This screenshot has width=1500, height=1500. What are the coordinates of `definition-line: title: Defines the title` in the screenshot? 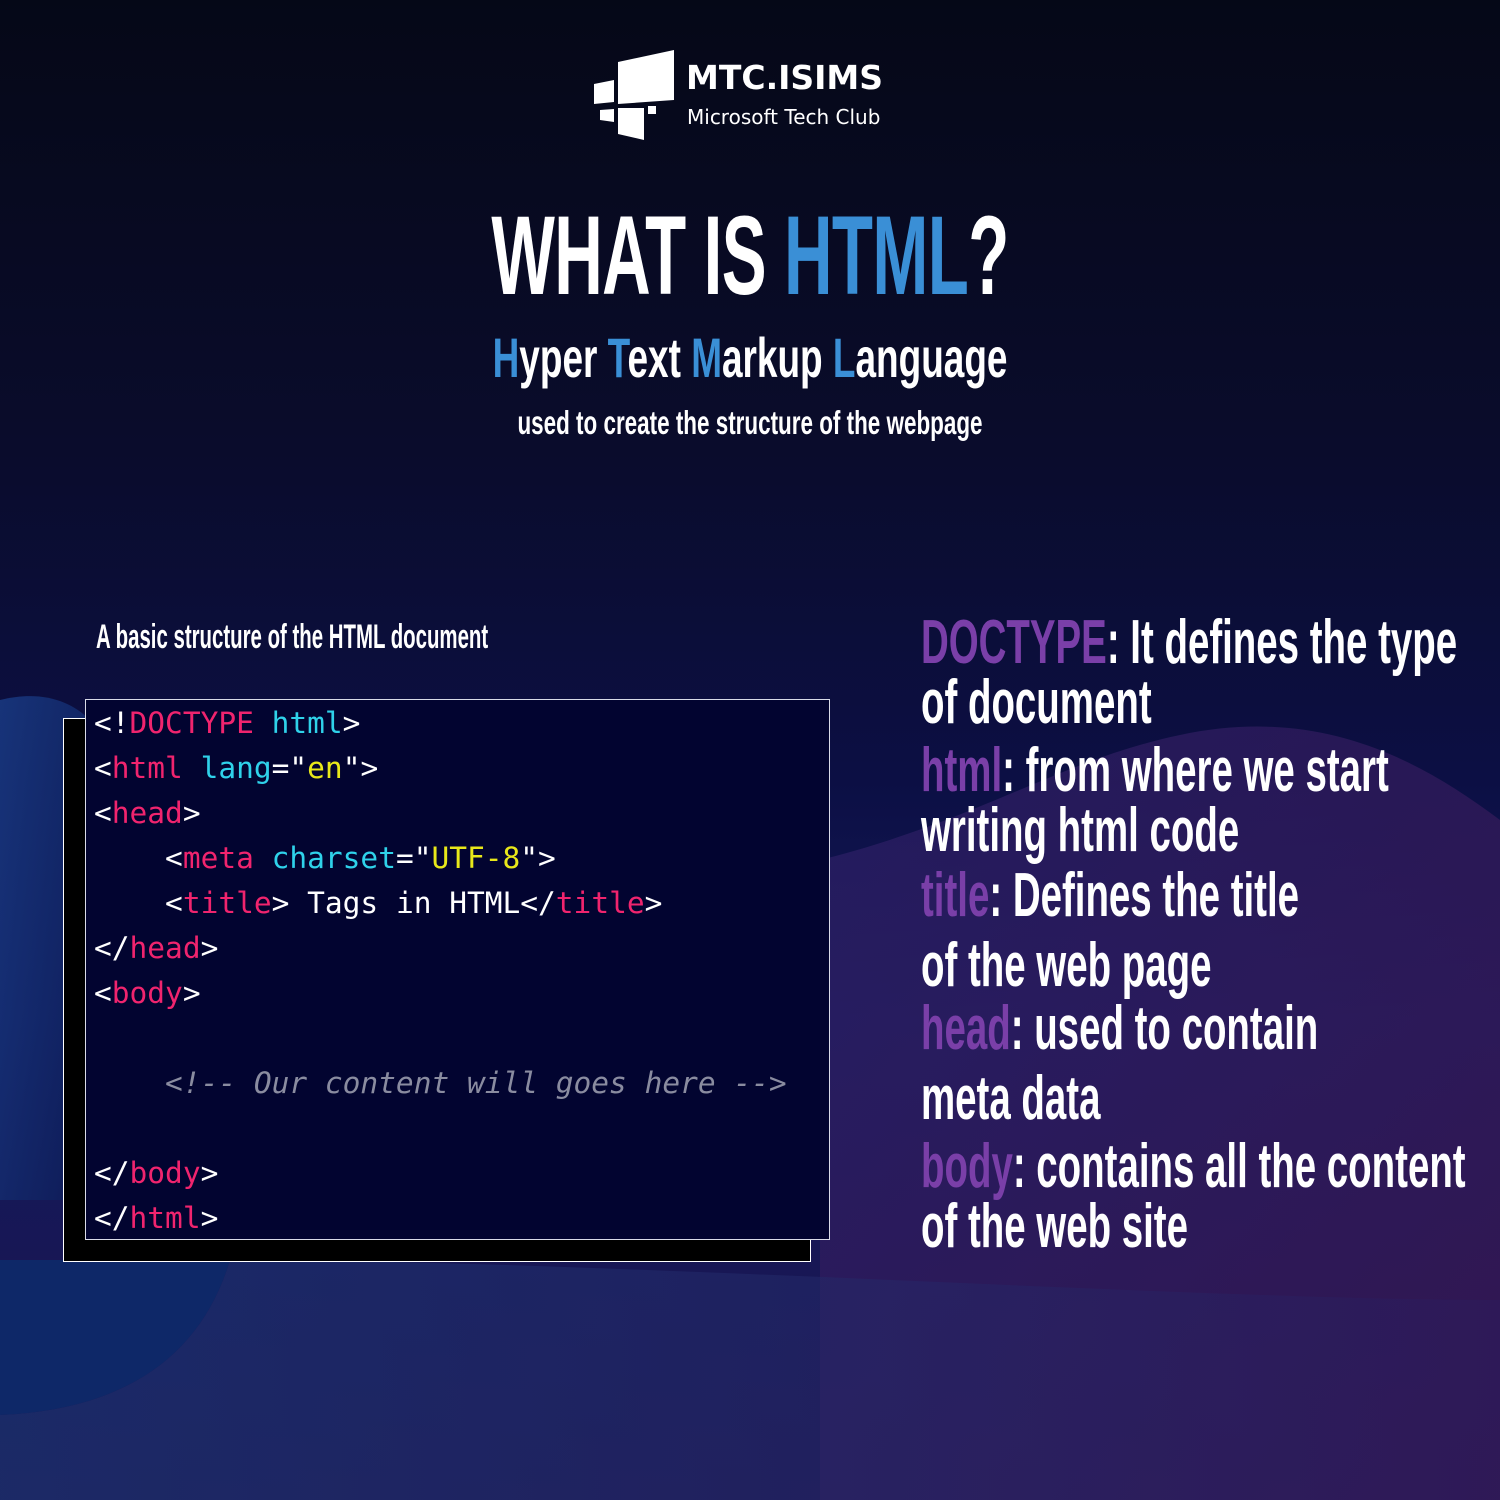 It's located at (1210, 896).